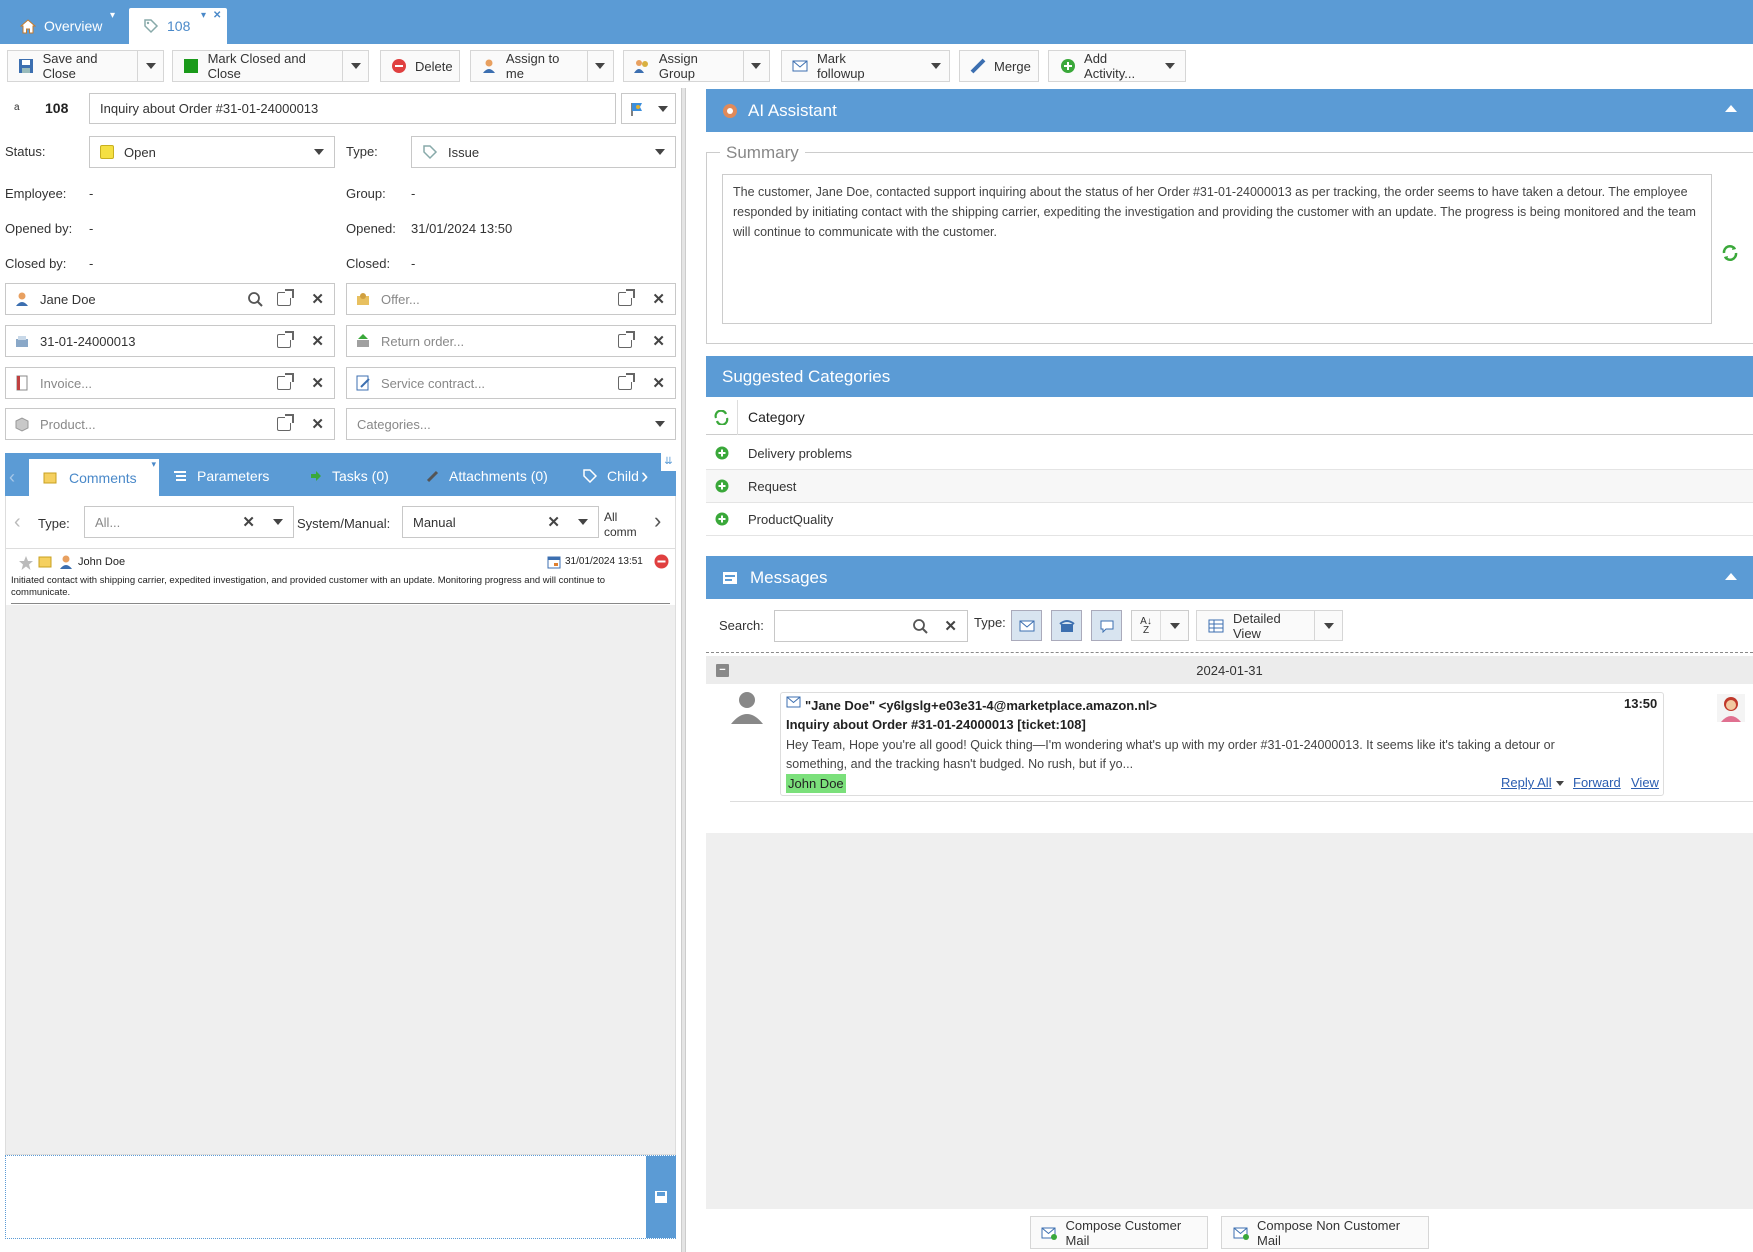 The image size is (1753, 1252). Describe the element at coordinates (1597, 782) in the screenshot. I see `forward-link: Forward` at that location.